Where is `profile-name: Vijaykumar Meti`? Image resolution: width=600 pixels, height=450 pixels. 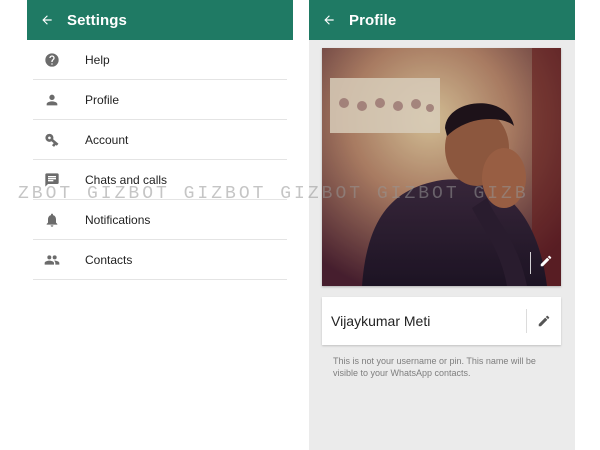 profile-name: Vijaykumar Meti is located at coordinates (381, 321).